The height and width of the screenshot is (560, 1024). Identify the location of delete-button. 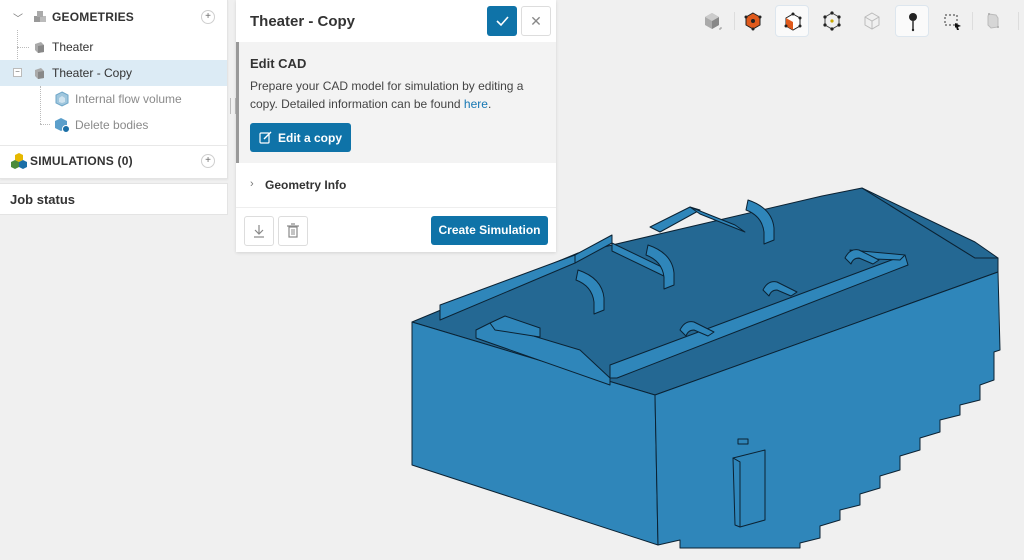
(293, 231).